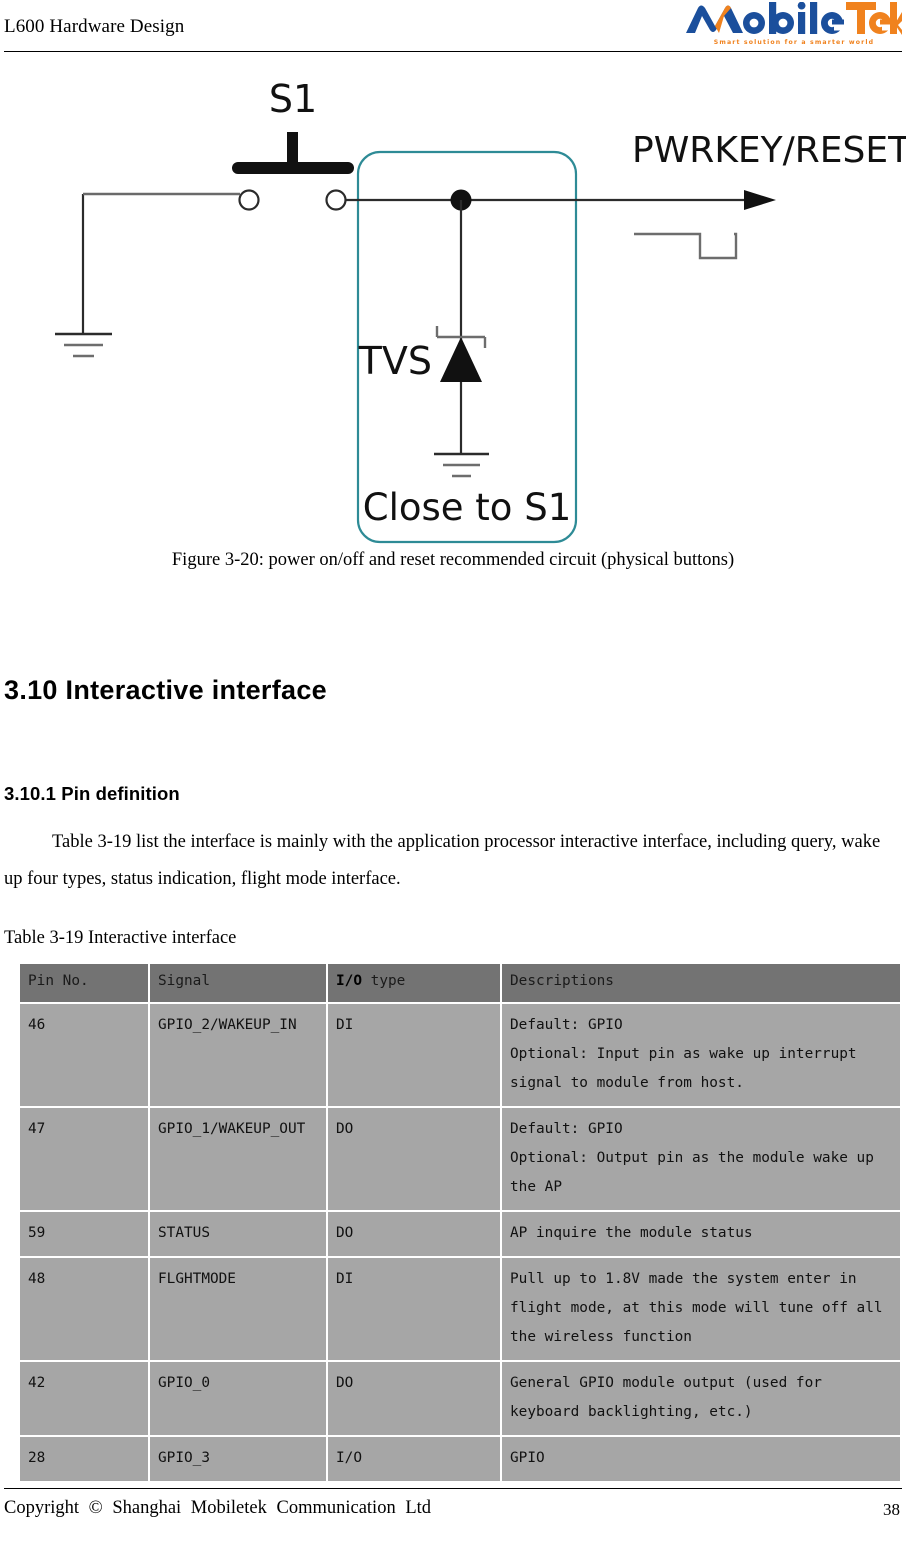 The width and height of the screenshot is (906, 1541). Describe the element at coordinates (467, 507) in the screenshot. I see `close-to-s1-note: Close to S1` at that location.